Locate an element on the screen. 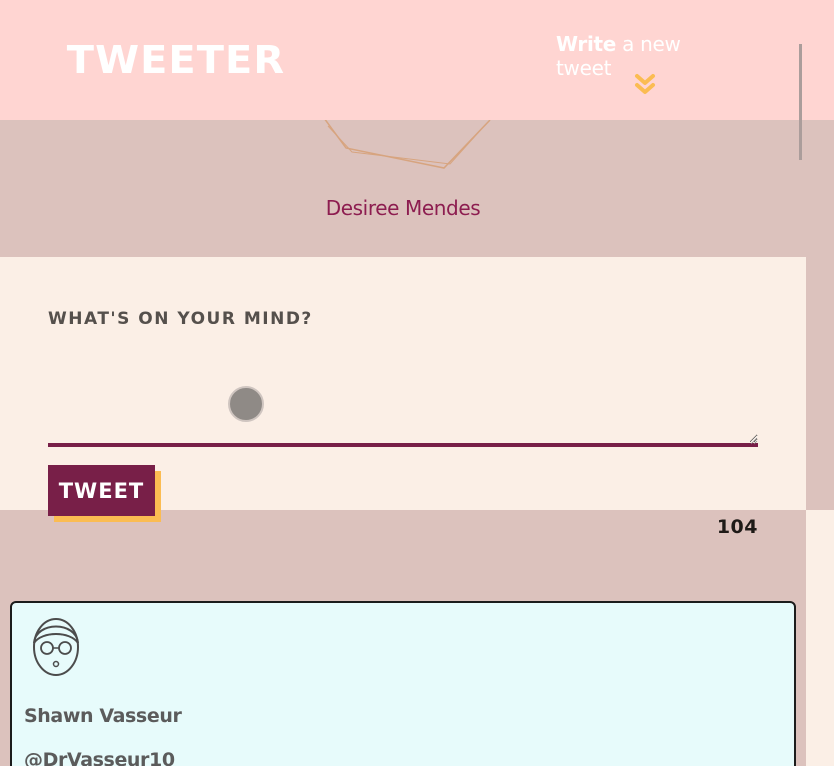 This screenshot has height=766, width=834. profile-name: Desiree Mendes is located at coordinates (403, 208).